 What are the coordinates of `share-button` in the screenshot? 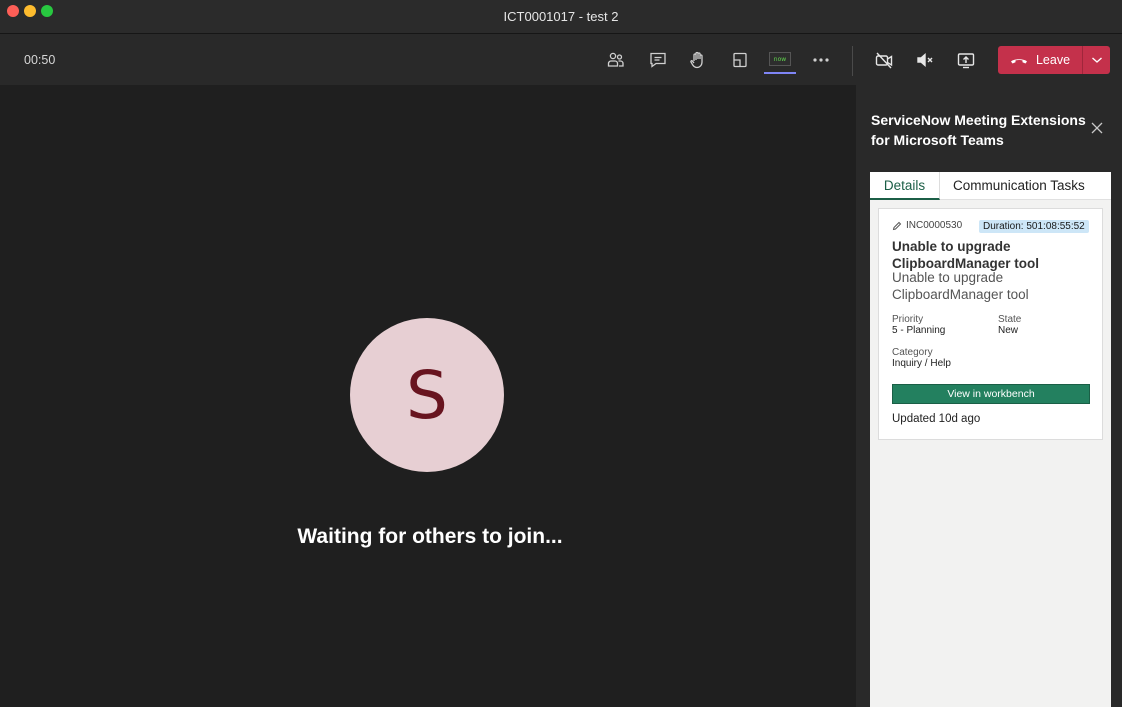 It's located at (966, 60).